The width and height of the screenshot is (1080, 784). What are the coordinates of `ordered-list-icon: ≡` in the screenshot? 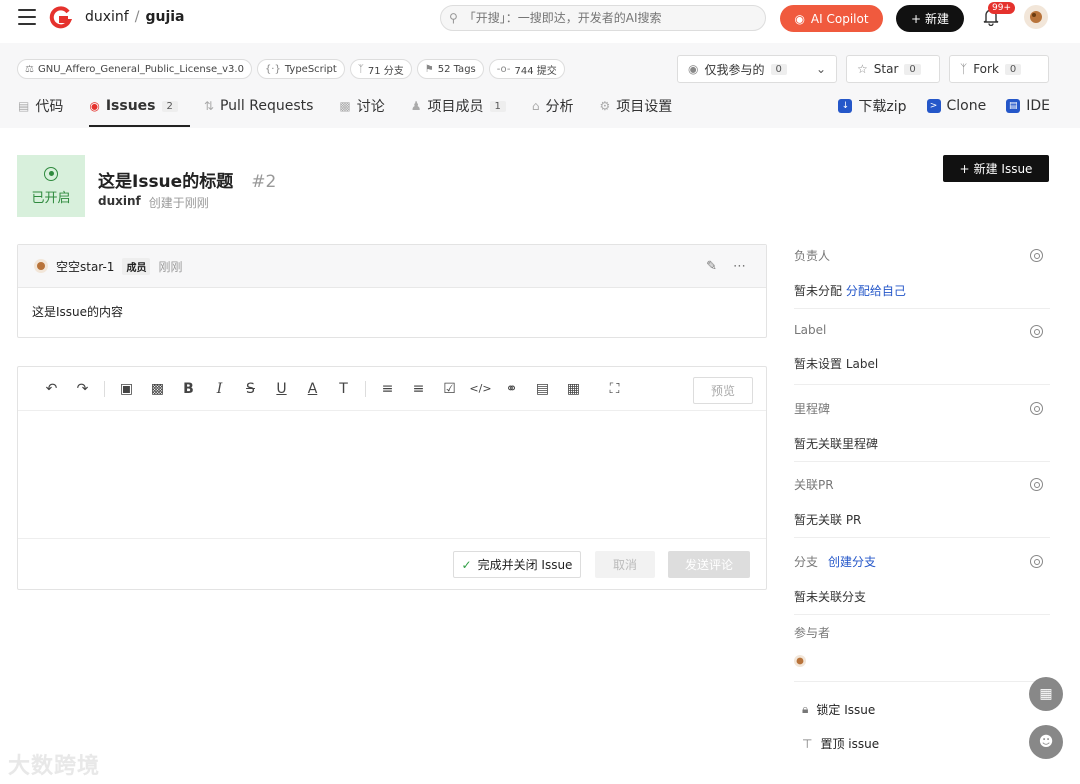 It's located at (418, 389).